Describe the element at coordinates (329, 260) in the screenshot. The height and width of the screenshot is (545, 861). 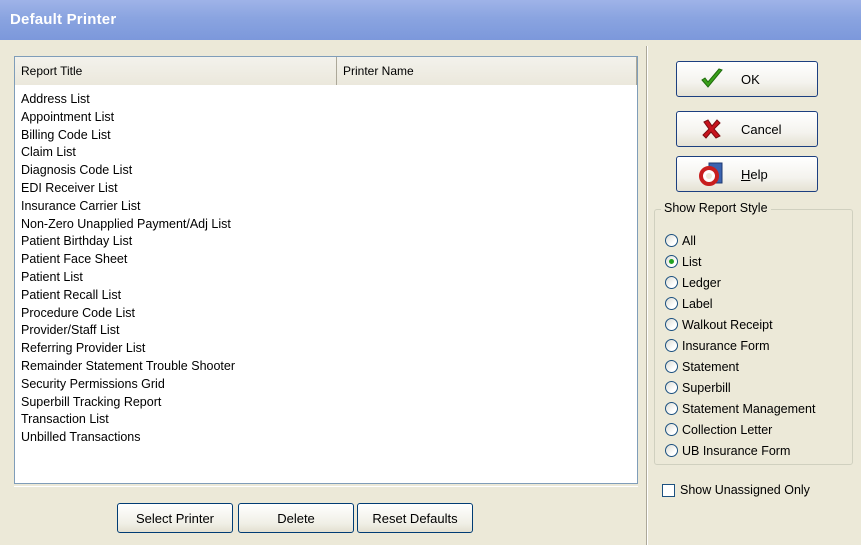
I see `list-item: Patient Face Sheet` at that location.